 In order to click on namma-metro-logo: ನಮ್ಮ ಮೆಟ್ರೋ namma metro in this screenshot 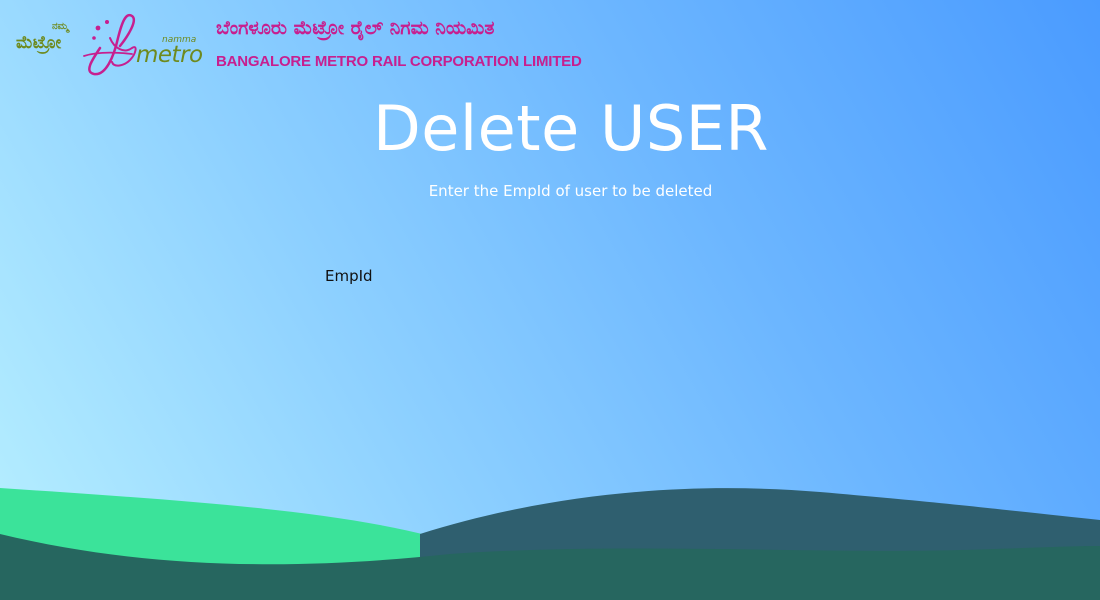, I will do `click(111, 44)`.